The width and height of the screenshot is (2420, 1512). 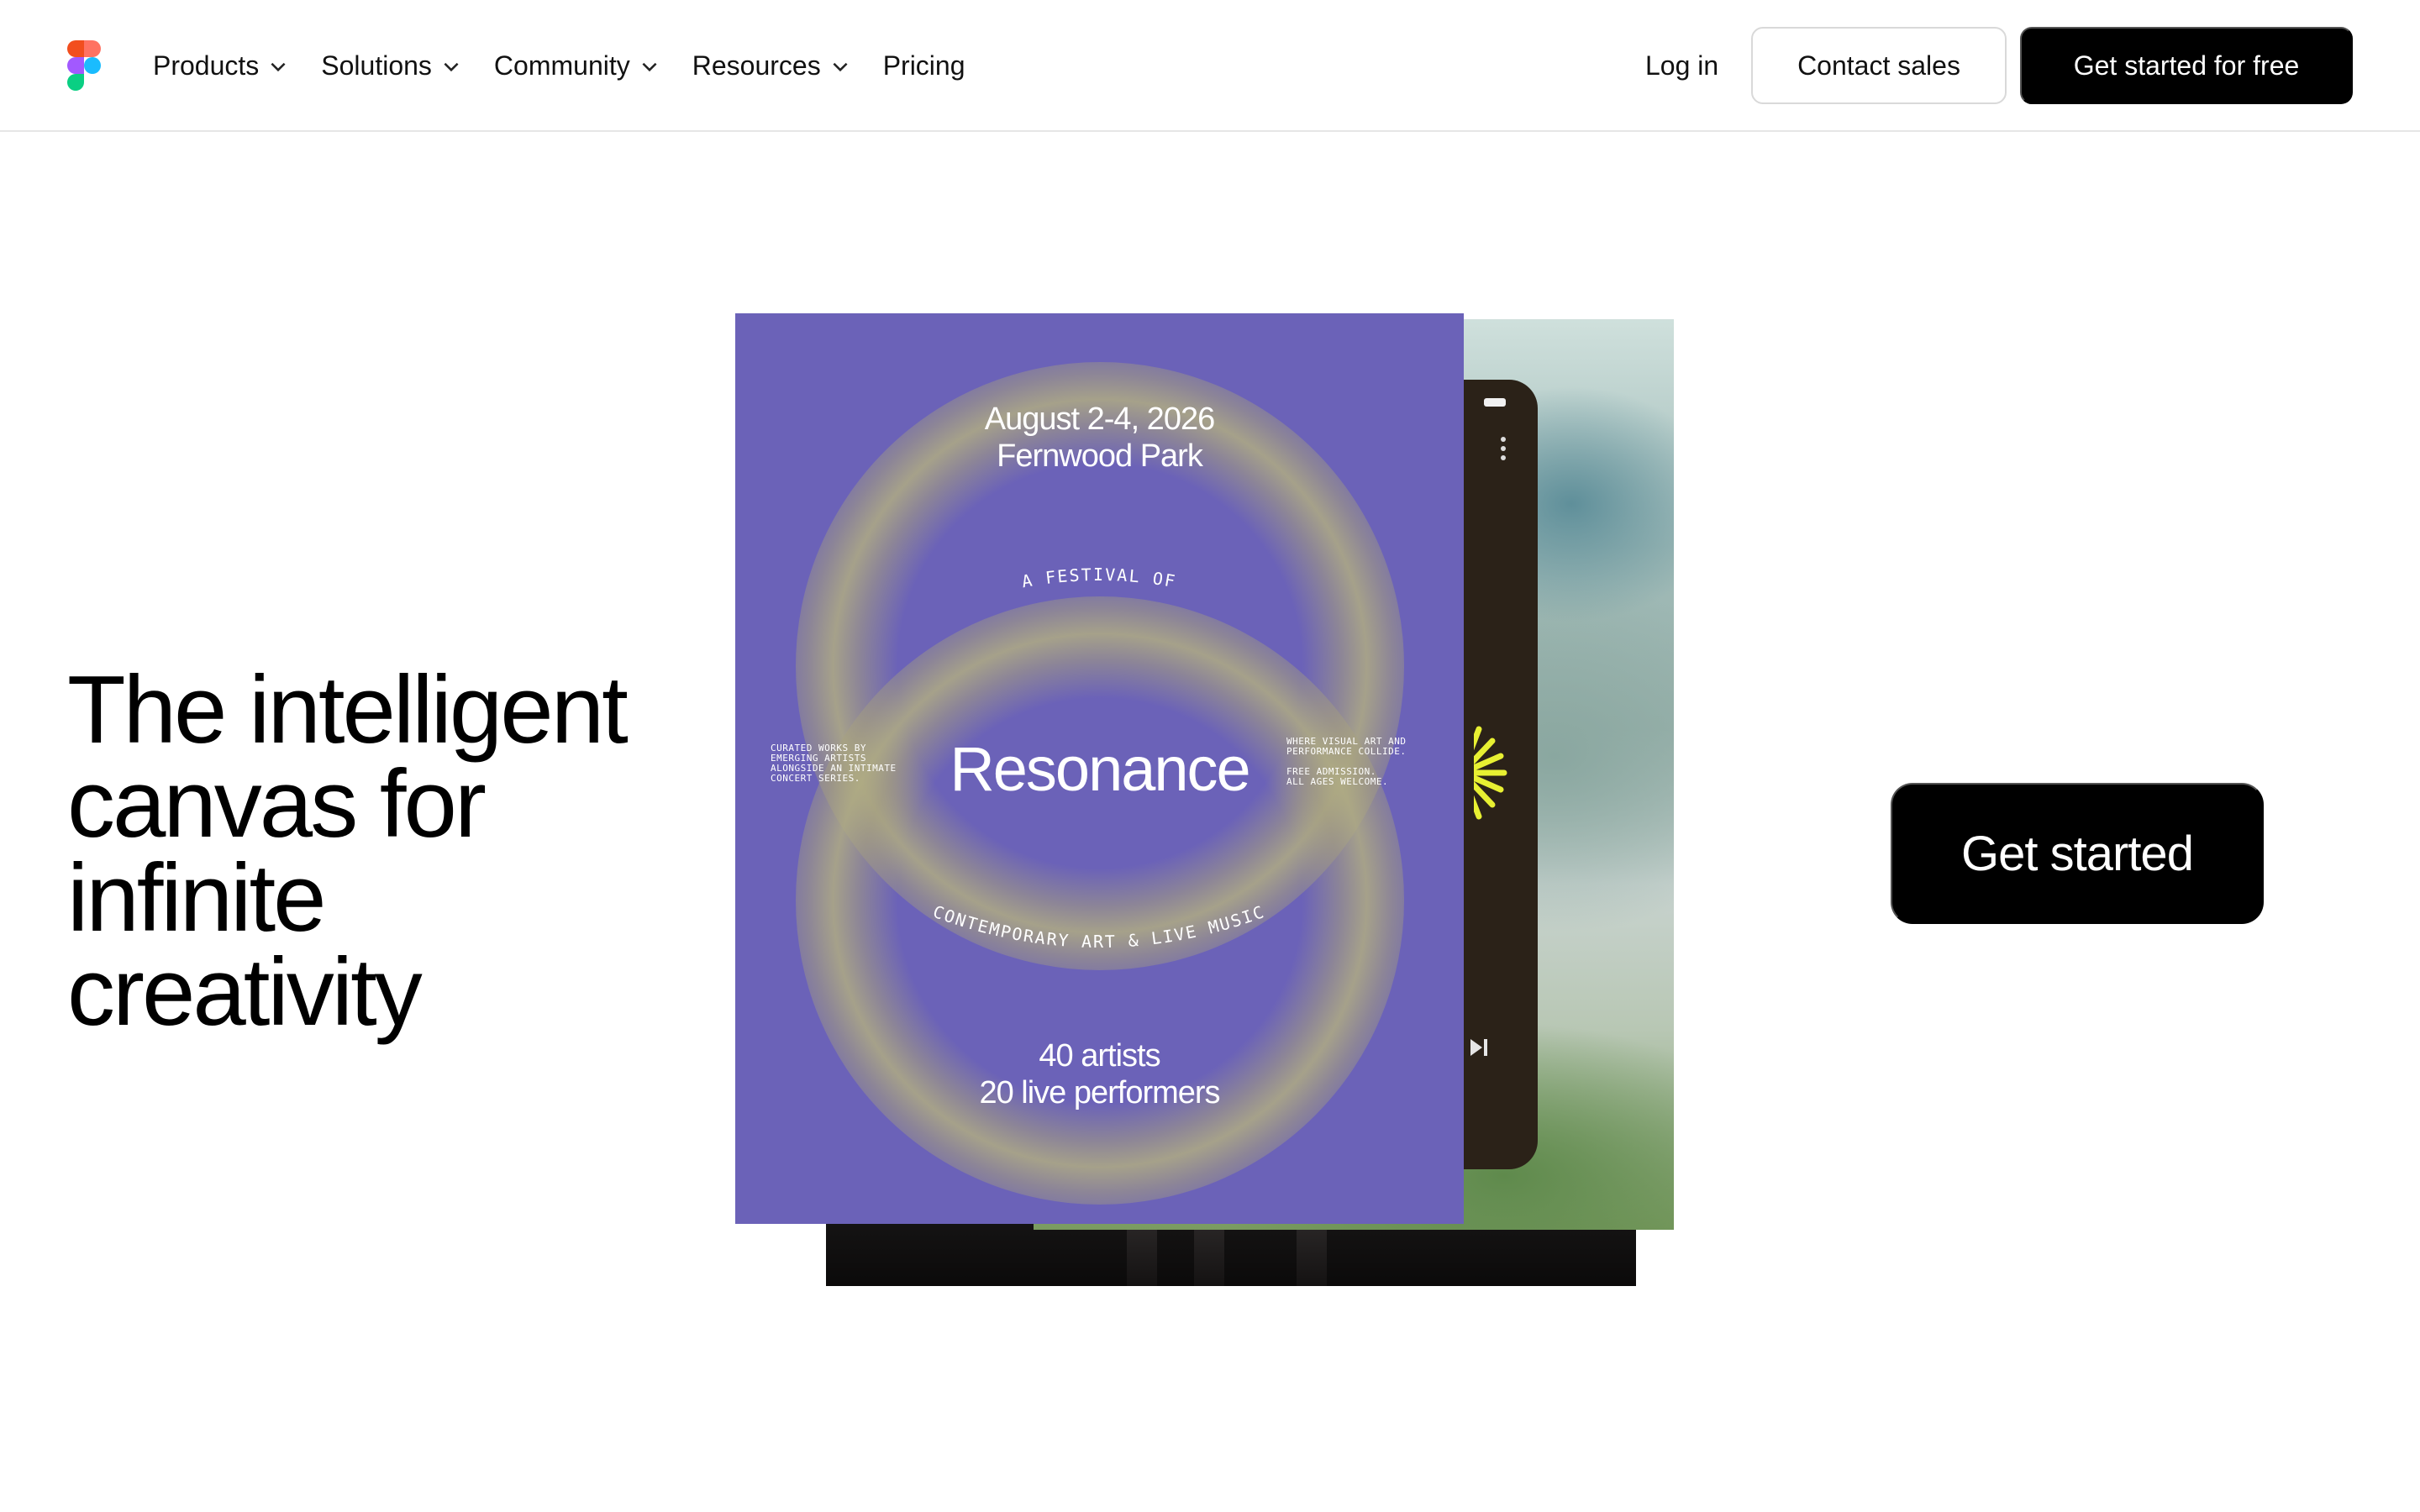 I want to click on battery-icon, so click(x=1495, y=402).